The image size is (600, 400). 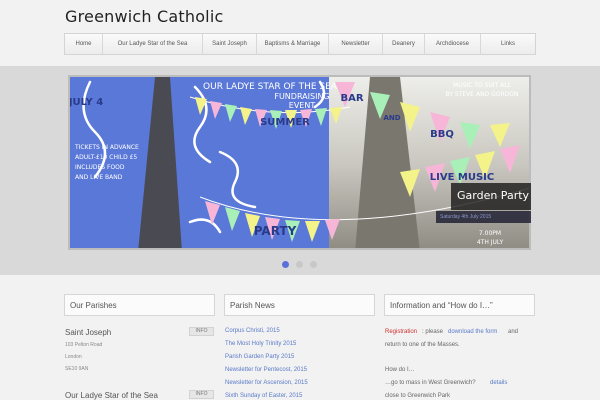 What do you see at coordinates (266, 383) in the screenshot?
I see `news-item: Newsletter for Ascension, 2015` at bounding box center [266, 383].